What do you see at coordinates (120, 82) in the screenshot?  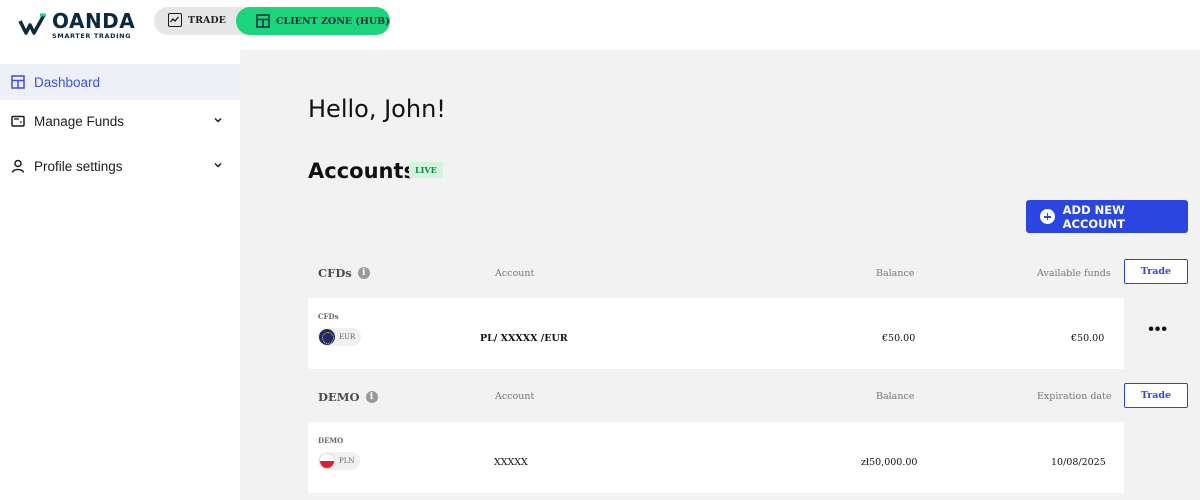 I see `sidebar-item-dashboard: Dashboard` at bounding box center [120, 82].